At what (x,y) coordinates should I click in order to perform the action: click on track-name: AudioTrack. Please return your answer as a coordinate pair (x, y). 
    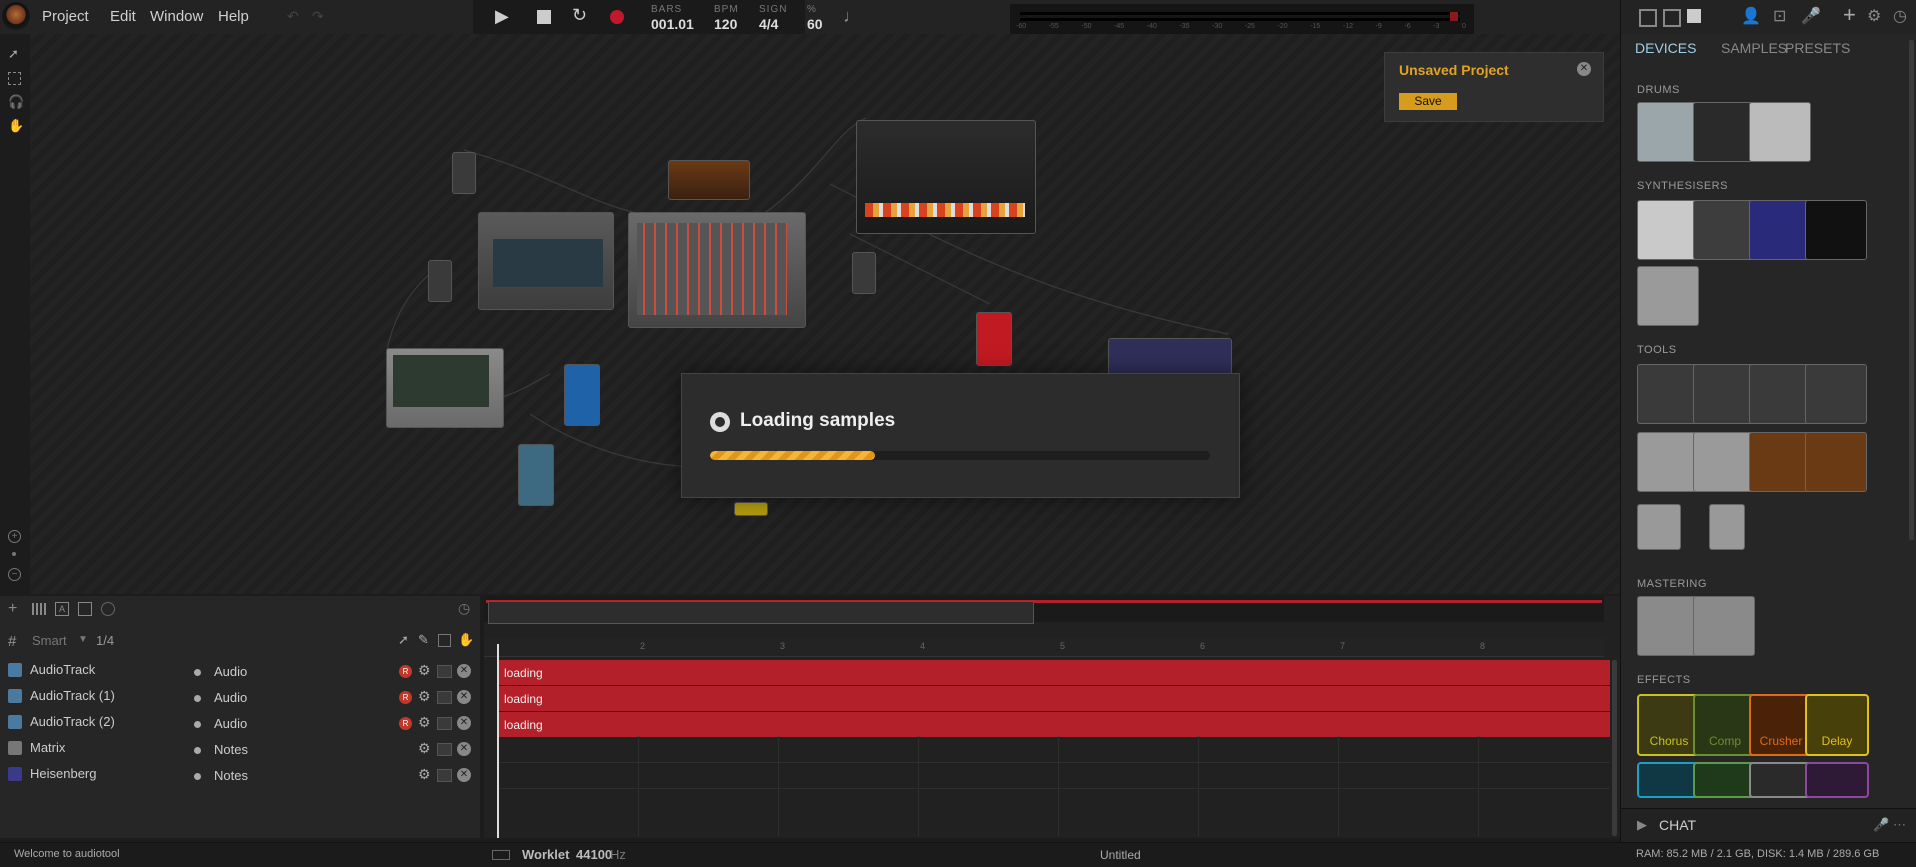
    Looking at the image, I should click on (62, 669).